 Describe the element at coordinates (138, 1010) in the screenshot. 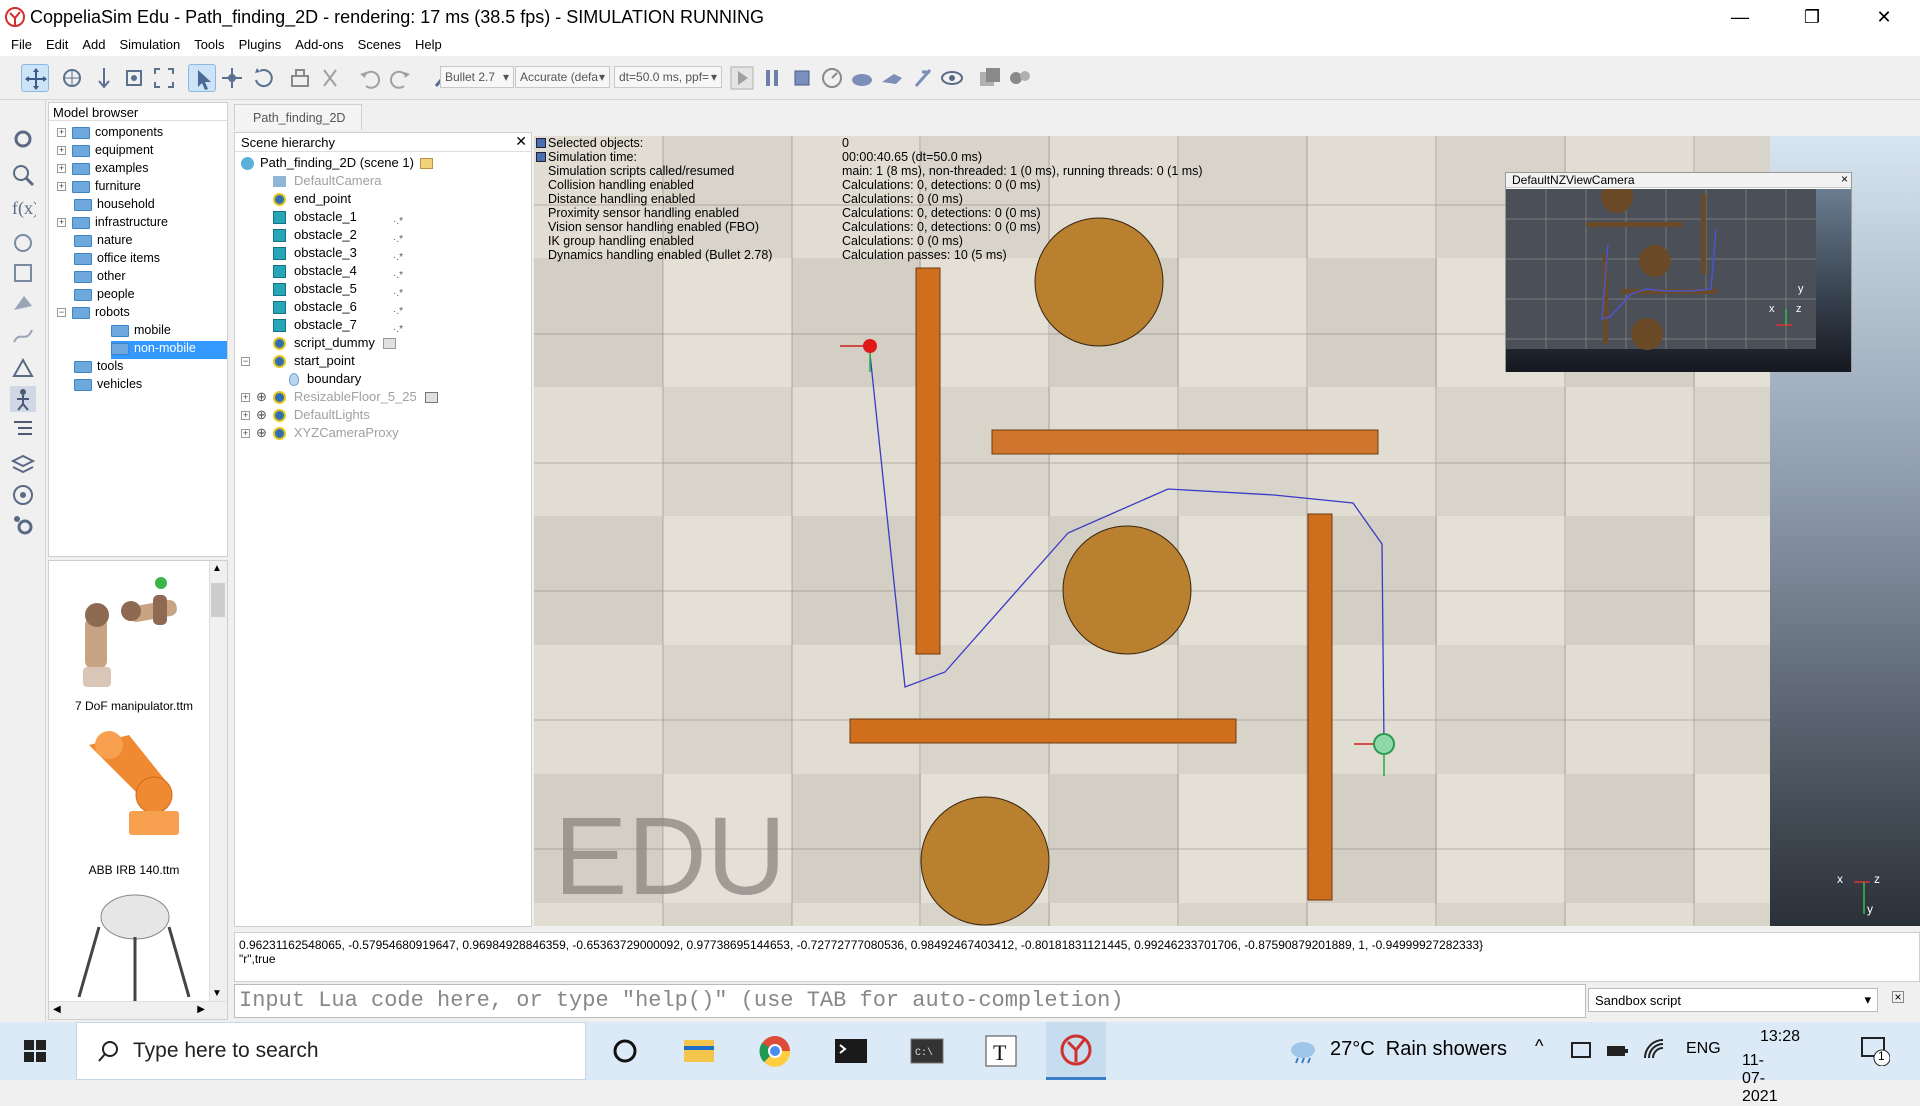

I see `horizontal-scrollbar: ◀ ▶` at that location.